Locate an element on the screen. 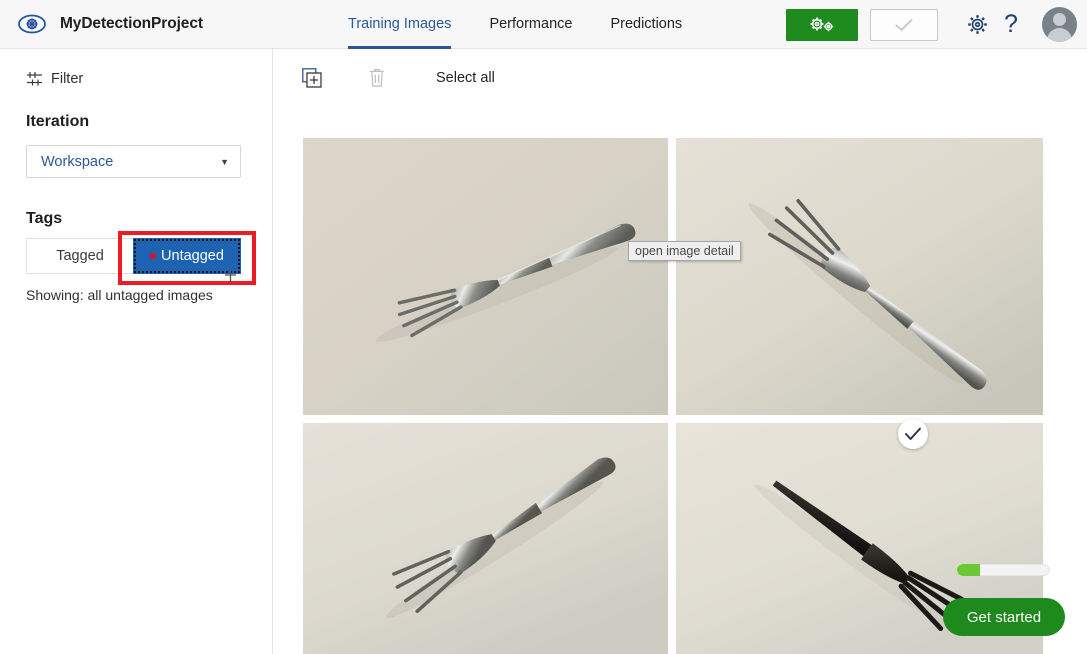 This screenshot has width=1087, height=654. image-tooltip: open image detail is located at coordinates (684, 251).